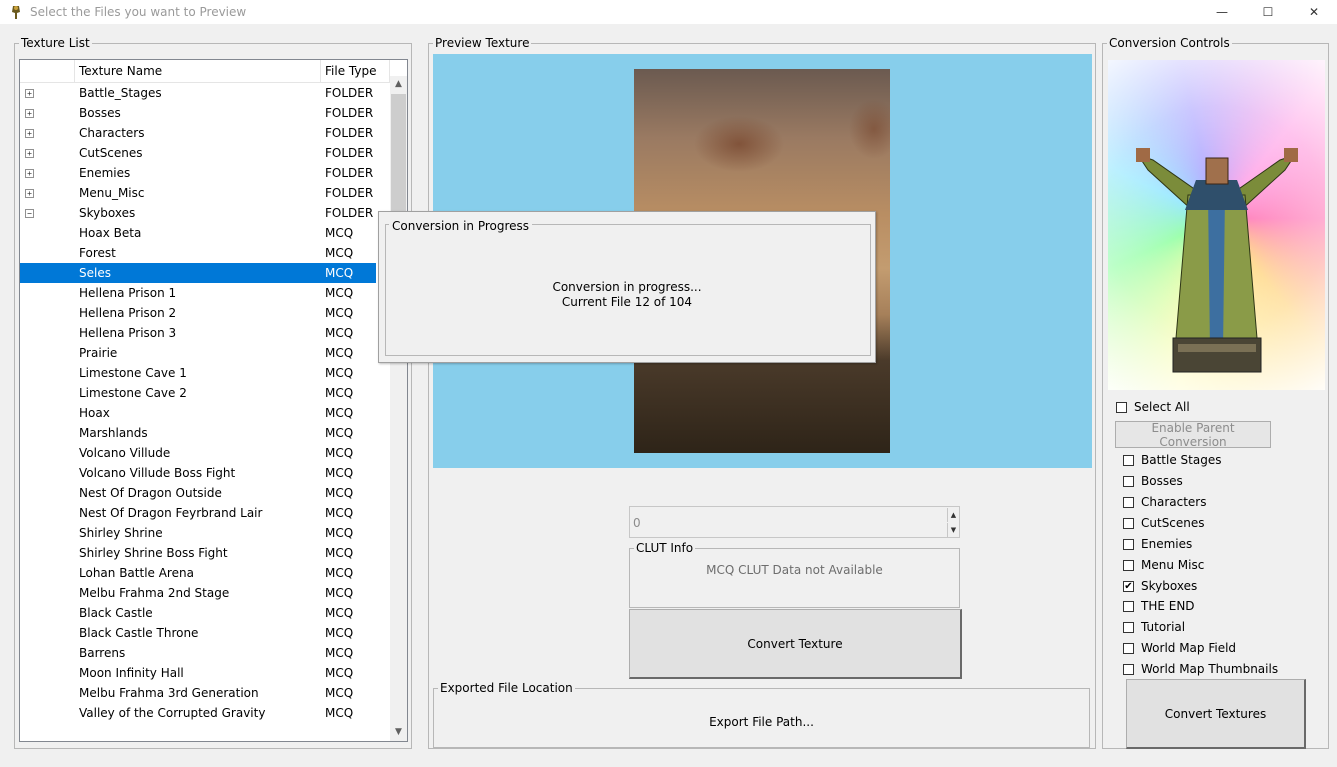  I want to click on enable-parent-conversion-button: Enable Parent Conversion, so click(1193, 435).